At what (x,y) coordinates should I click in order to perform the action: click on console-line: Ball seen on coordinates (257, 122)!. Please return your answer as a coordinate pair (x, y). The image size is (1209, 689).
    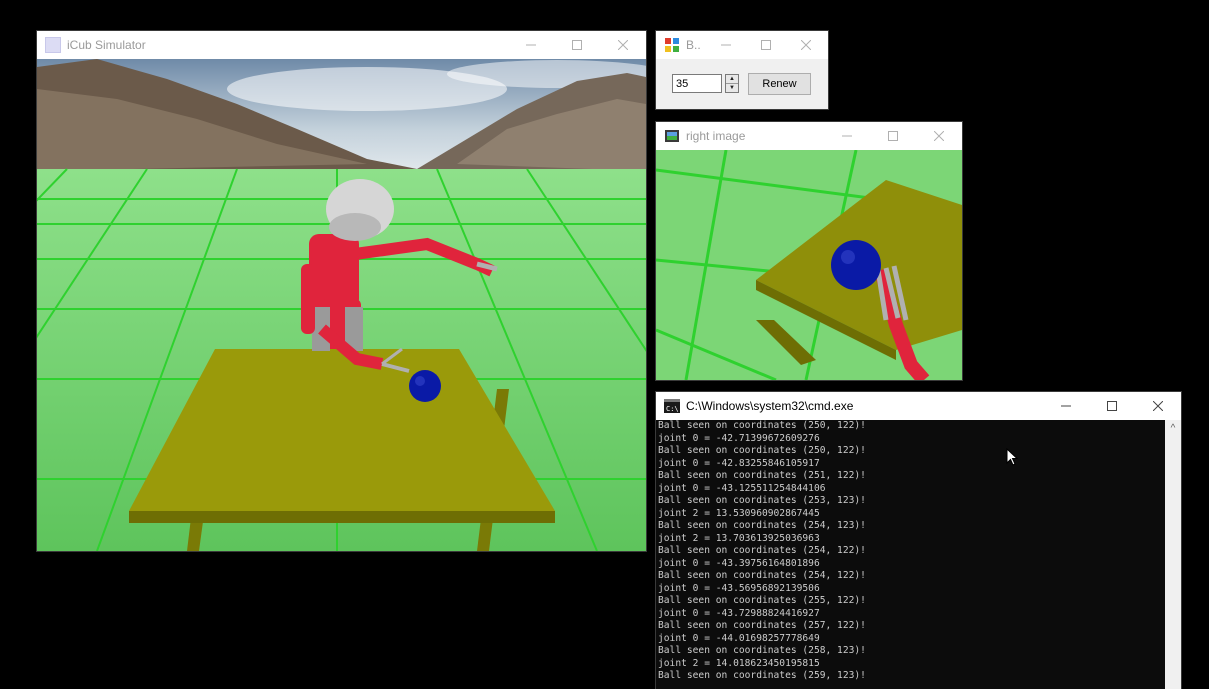
    Looking at the image, I should click on (762, 625).